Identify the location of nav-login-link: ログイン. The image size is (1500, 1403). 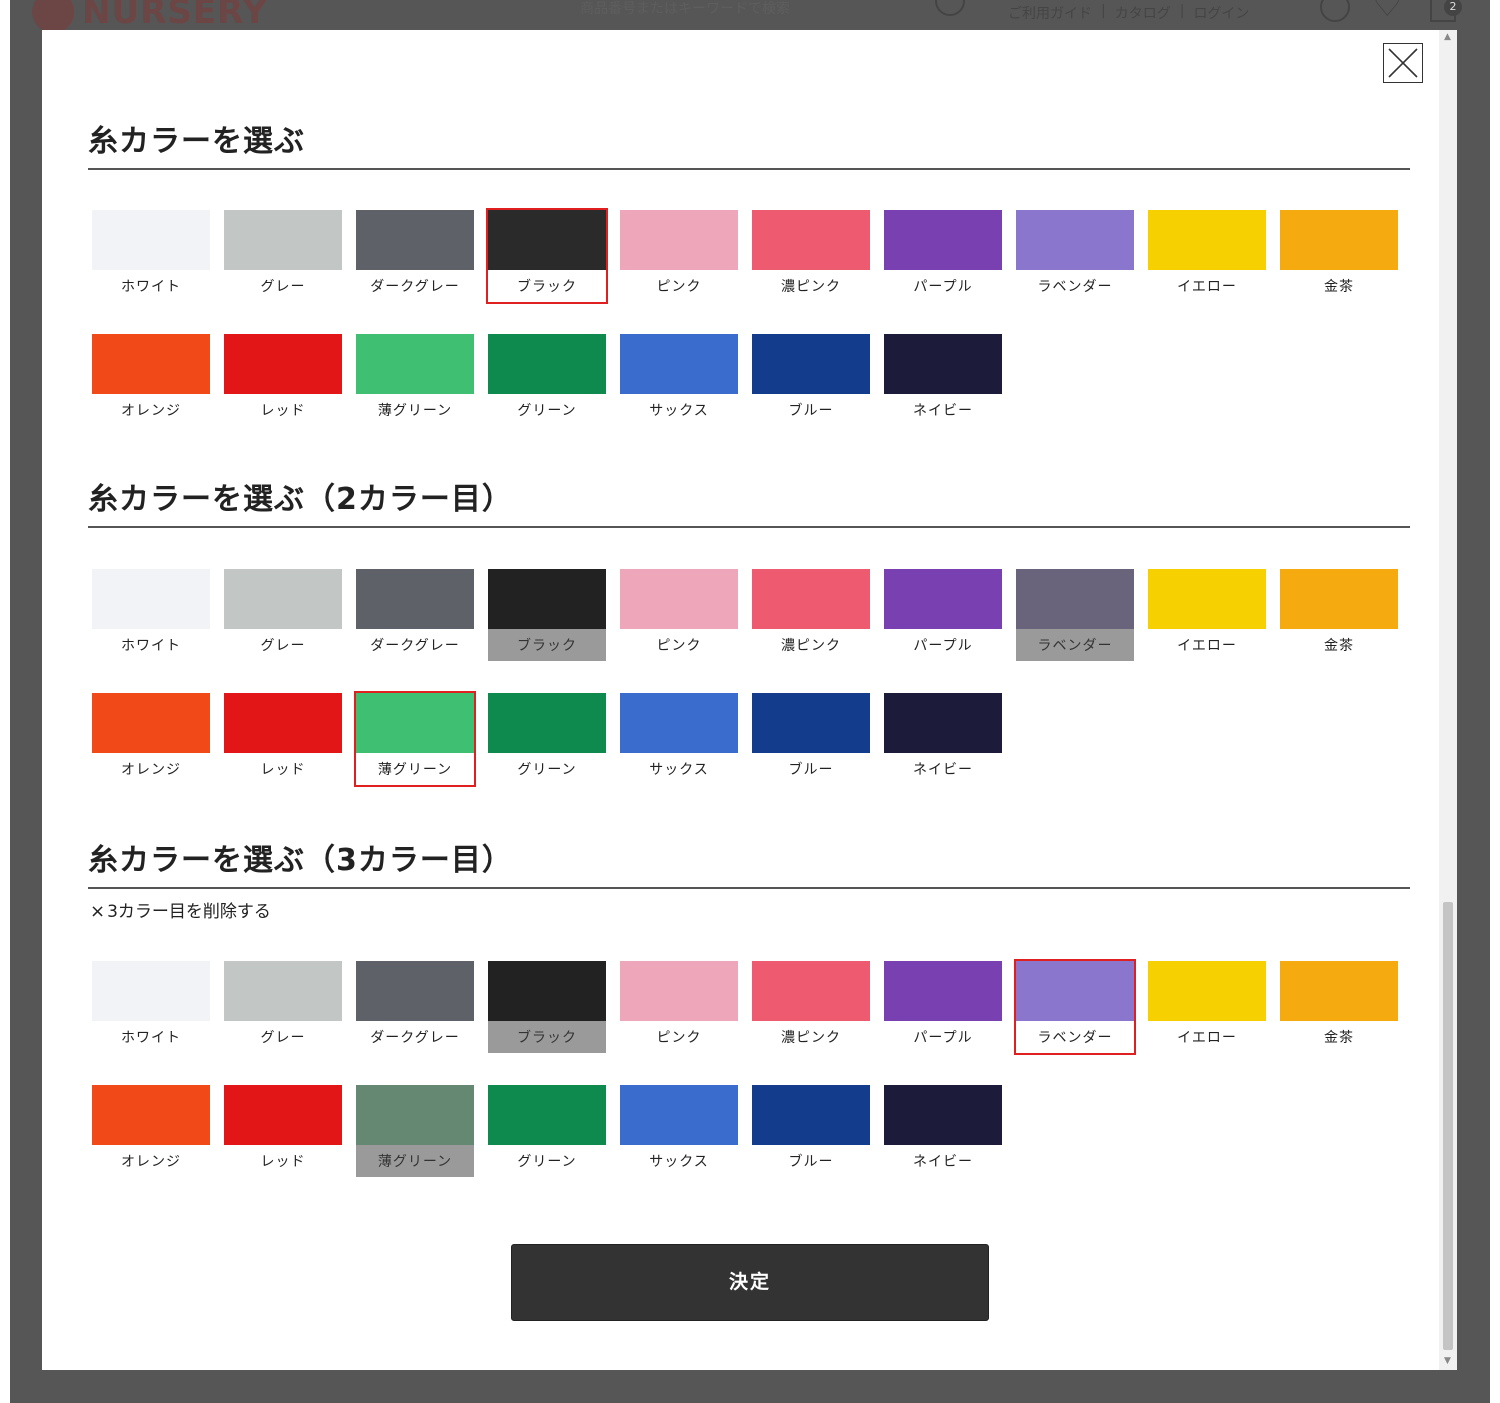
(1221, 13).